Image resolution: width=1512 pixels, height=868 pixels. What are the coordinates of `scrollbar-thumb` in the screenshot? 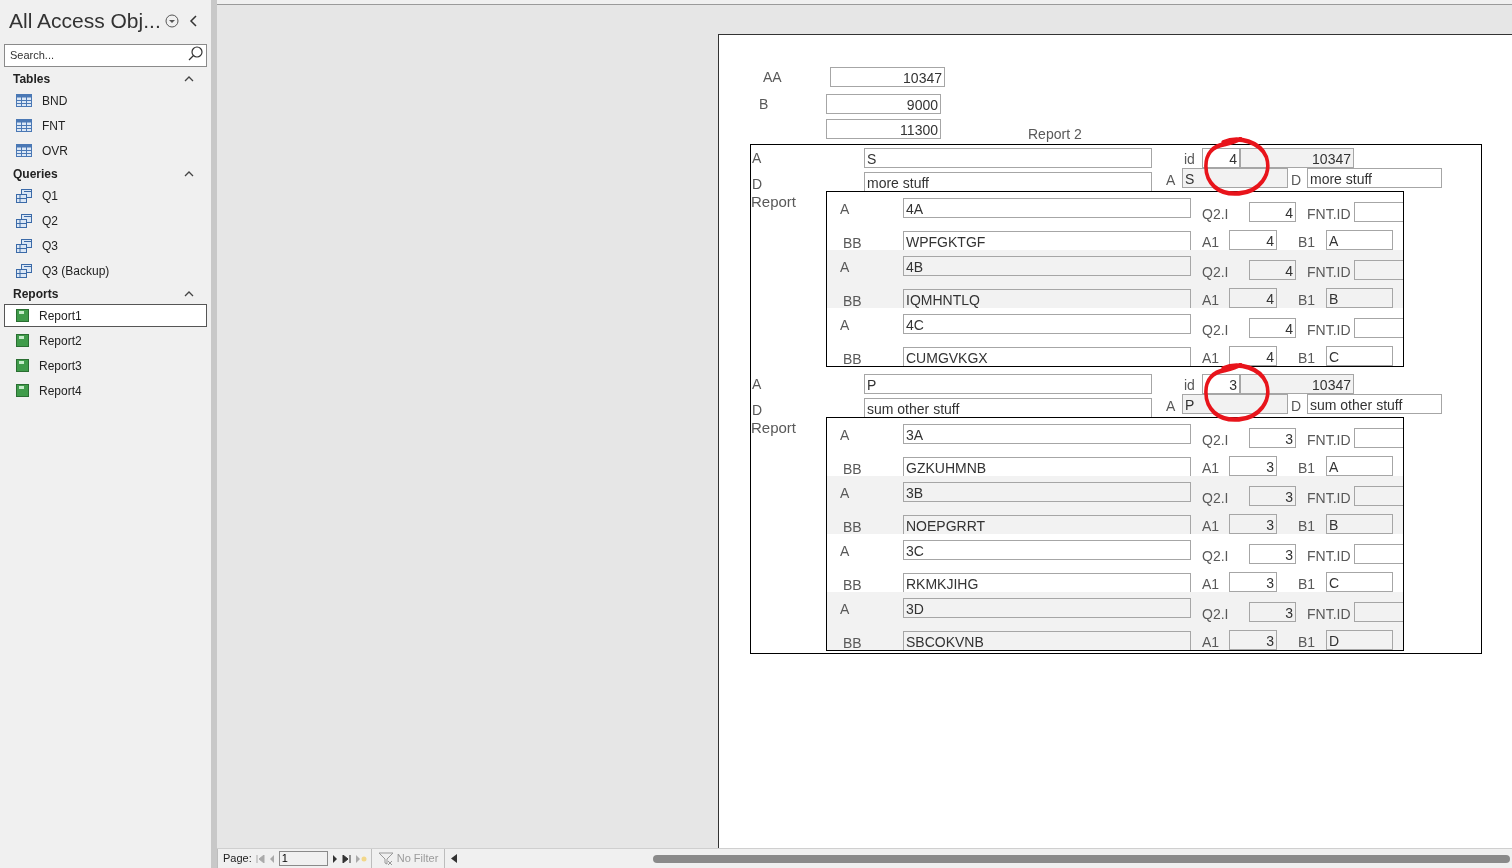 It's located at (1081, 858).